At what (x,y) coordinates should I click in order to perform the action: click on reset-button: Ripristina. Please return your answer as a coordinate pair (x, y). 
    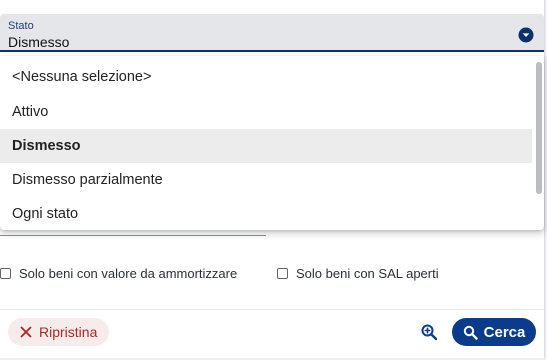
    Looking at the image, I should click on (59, 332).